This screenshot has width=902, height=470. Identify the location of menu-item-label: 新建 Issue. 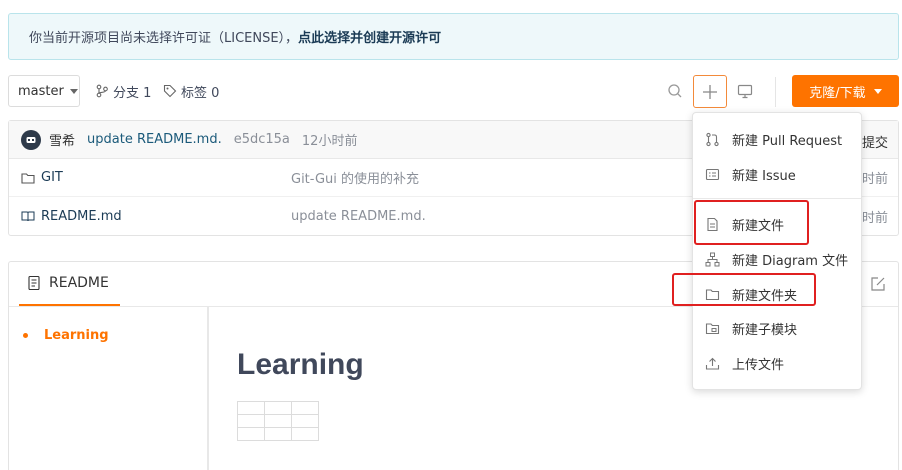
(764, 176).